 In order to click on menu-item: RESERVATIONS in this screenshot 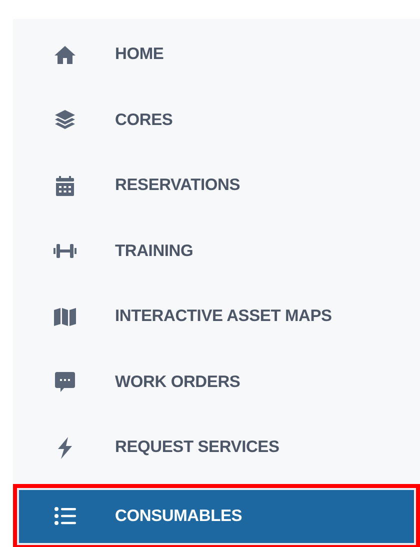, I will do `click(216, 185)`.